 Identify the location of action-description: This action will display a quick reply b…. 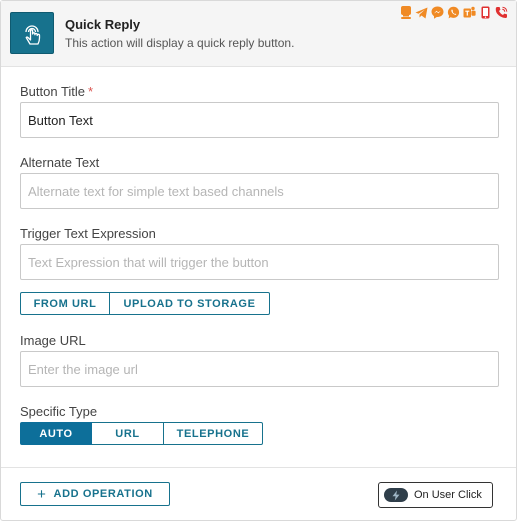
(180, 43).